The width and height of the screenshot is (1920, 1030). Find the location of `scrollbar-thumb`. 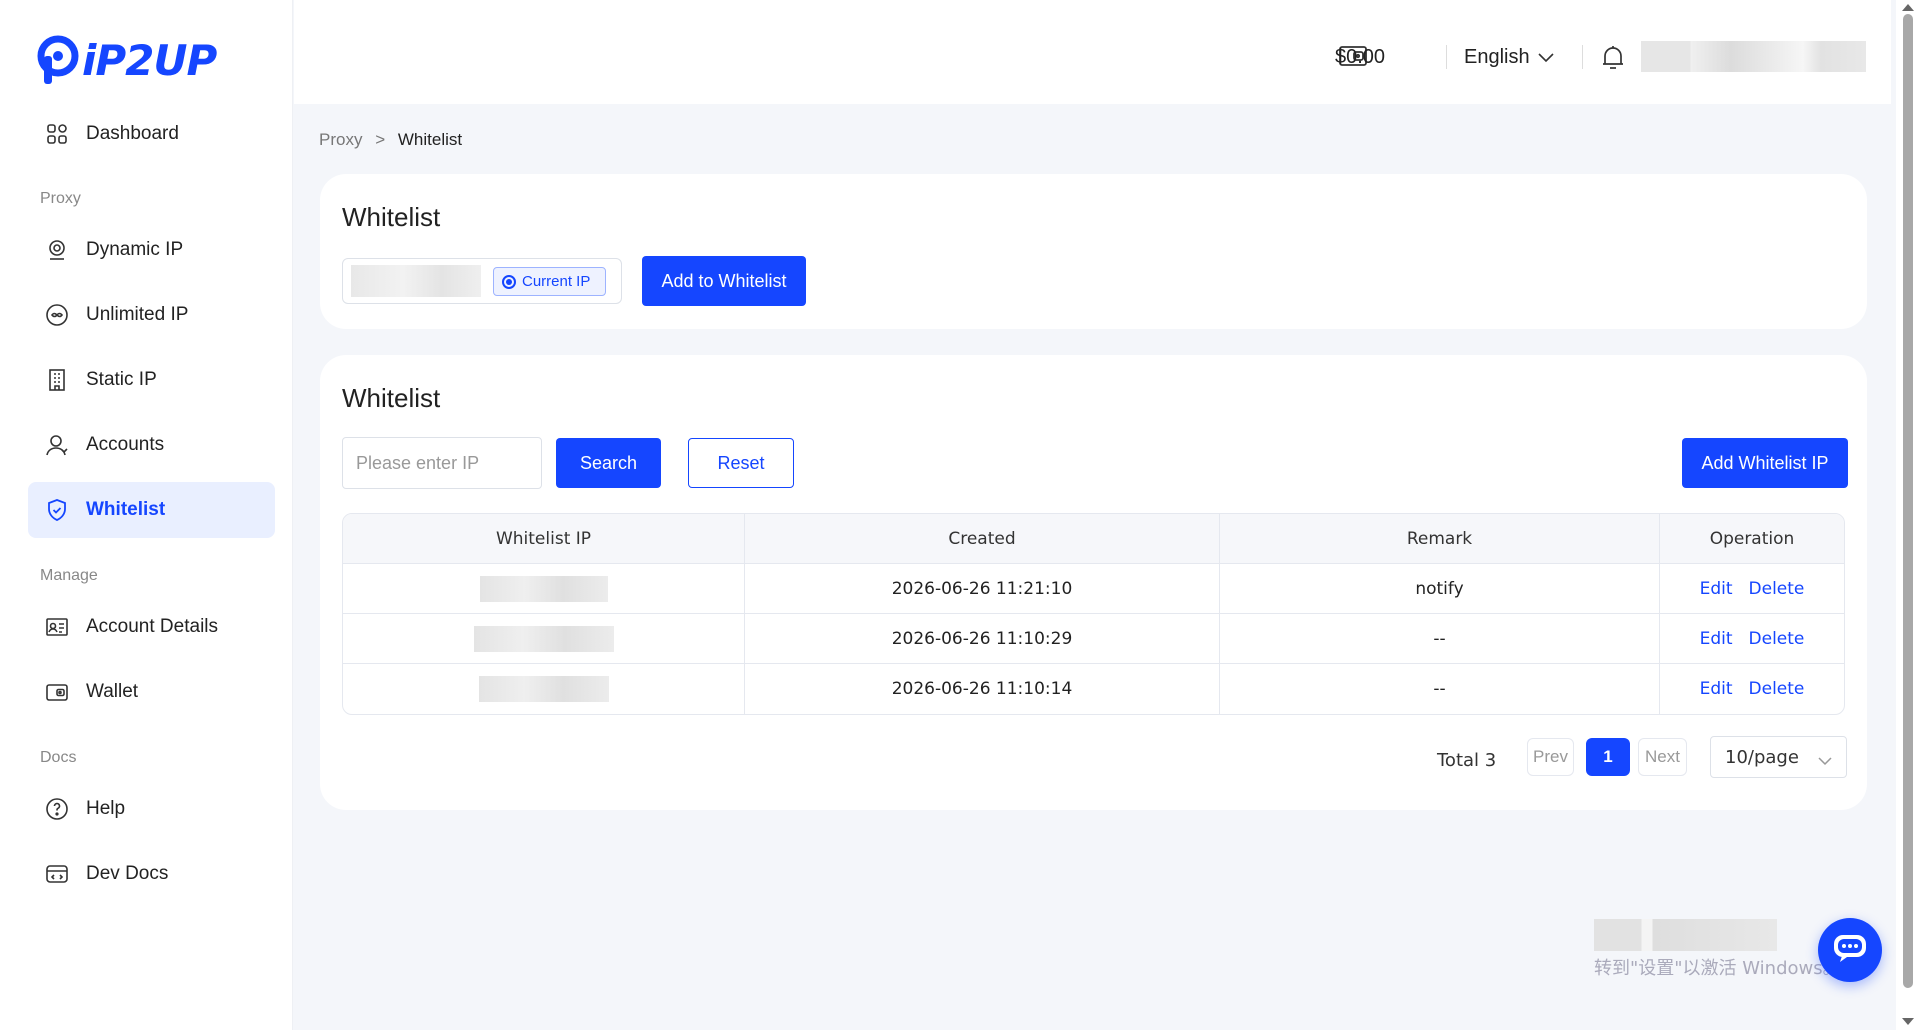

scrollbar-thumb is located at coordinates (1908, 501).